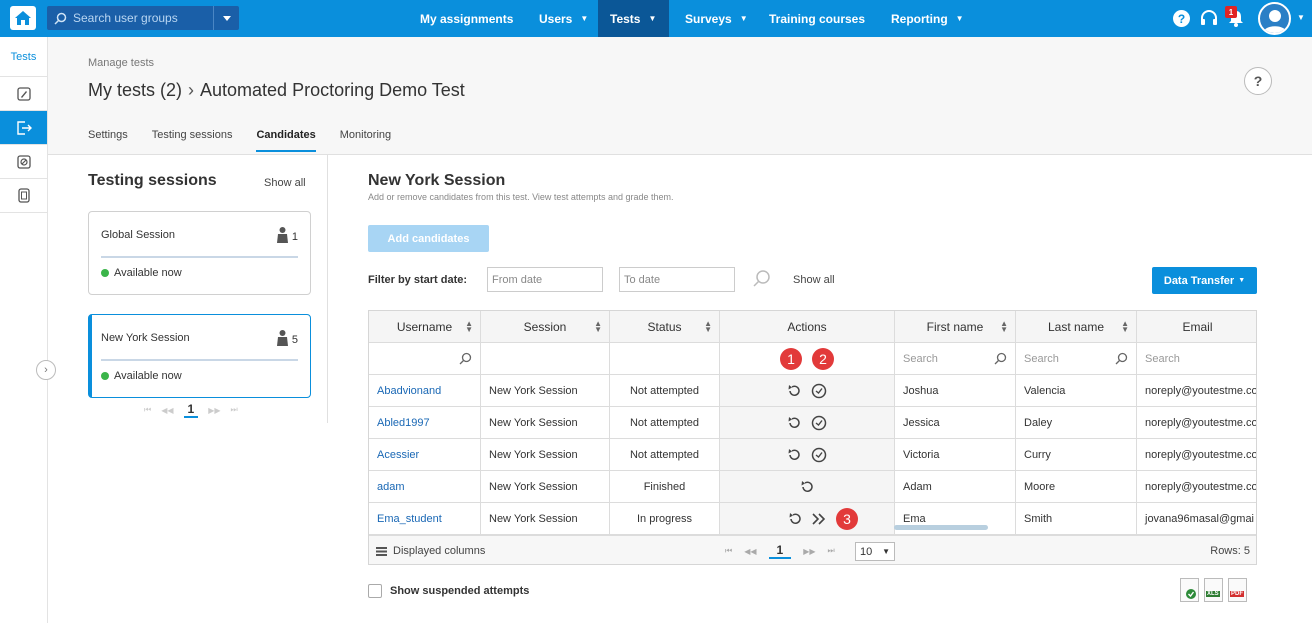 This screenshot has height=623, width=1312. What do you see at coordinates (448, 591) in the screenshot?
I see `show-suspended-toggle: Show suspended attempts` at bounding box center [448, 591].